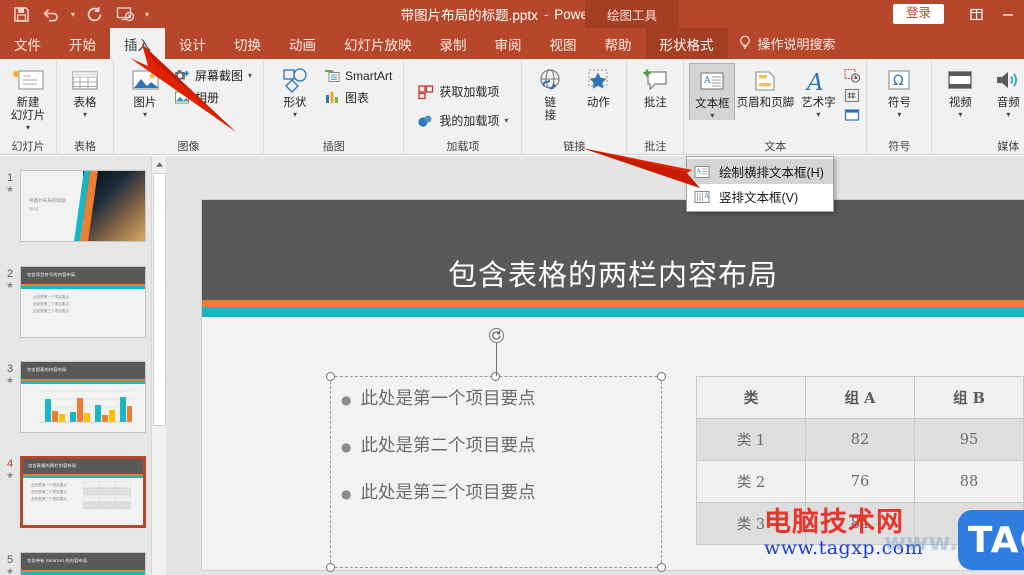 This screenshot has width=1024, height=575. I want to click on content-text-placeholder: ● 此处是第一个项目要点 ● 此处是第二个项目要点 ● 此处是第三个项目要点, so click(496, 472).